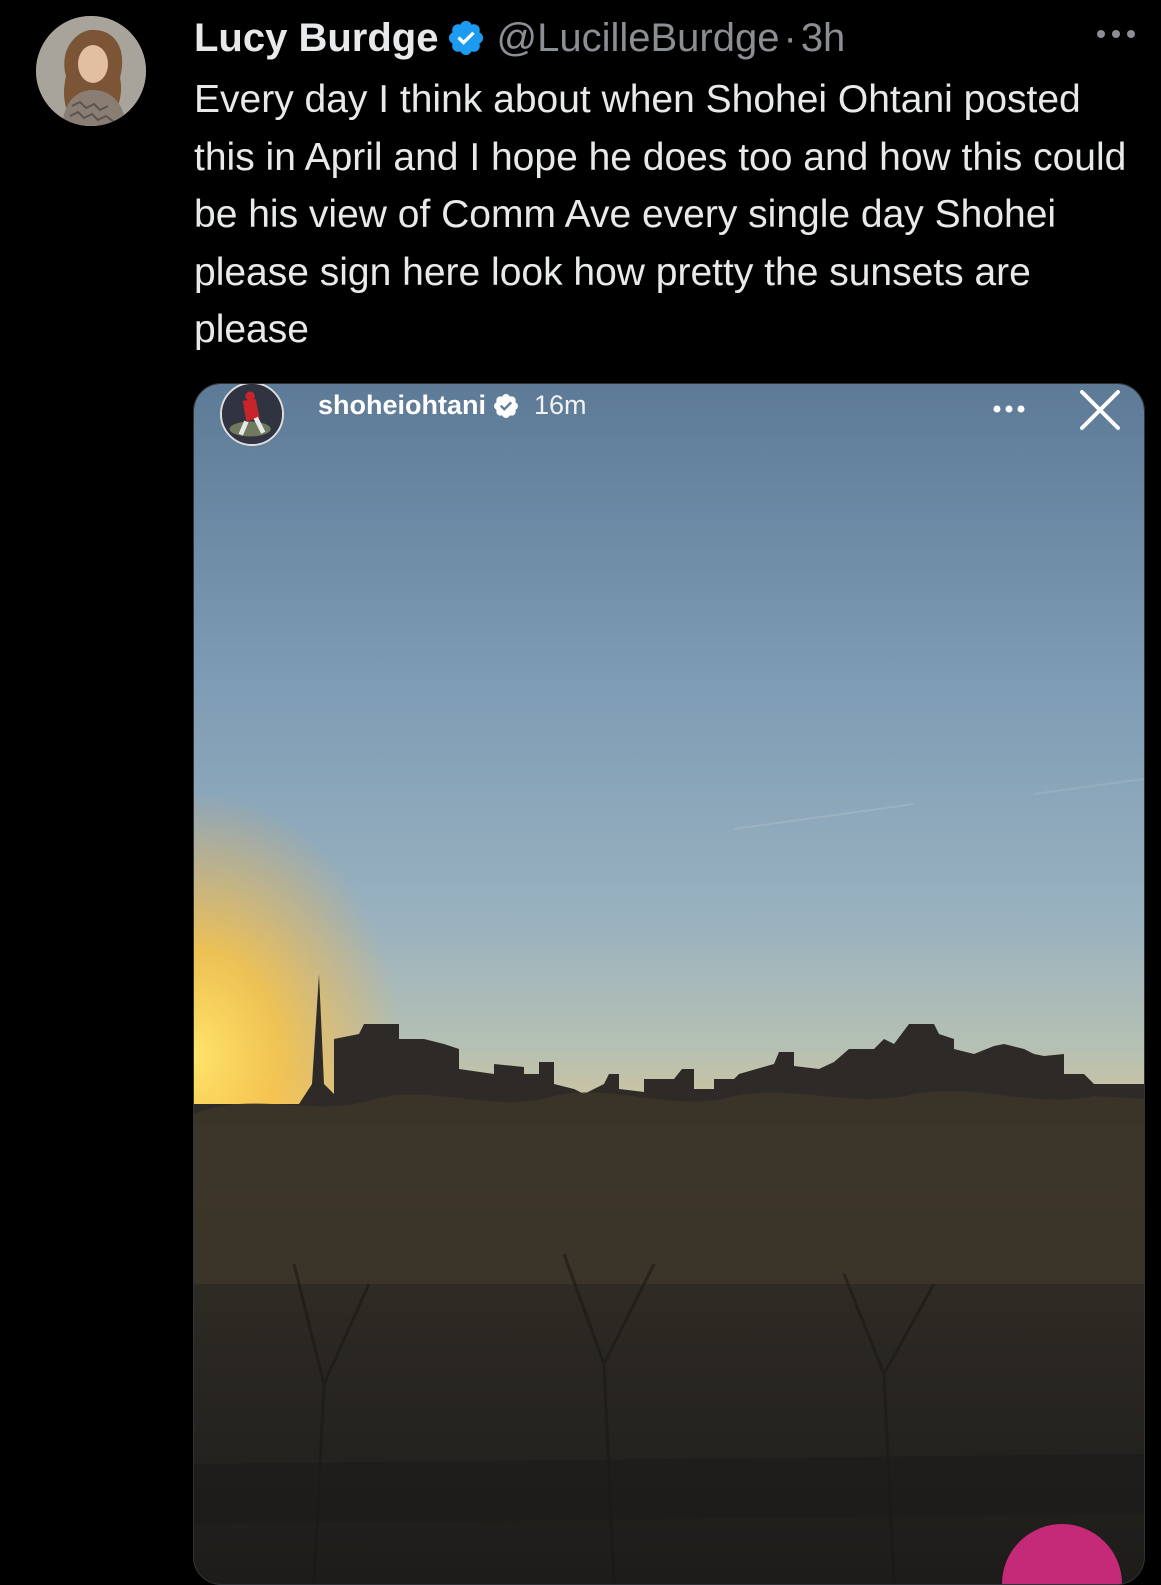  Describe the element at coordinates (1116, 34) in the screenshot. I see `more-options-icon` at that location.